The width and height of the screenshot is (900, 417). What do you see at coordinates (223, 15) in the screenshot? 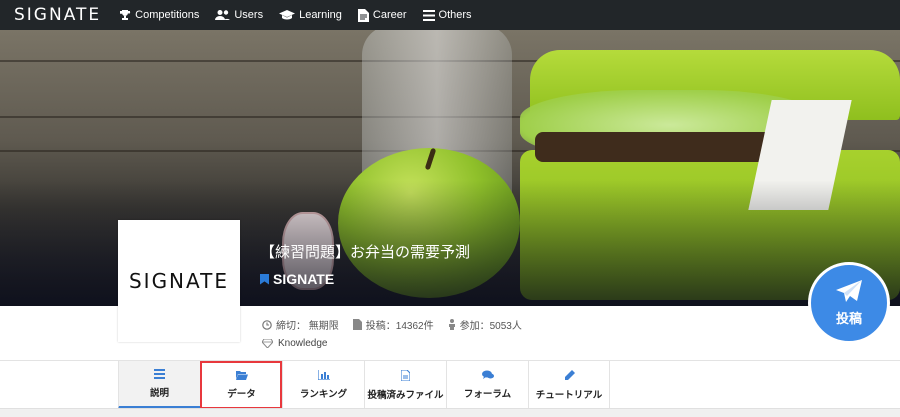
I see `users-icon` at bounding box center [223, 15].